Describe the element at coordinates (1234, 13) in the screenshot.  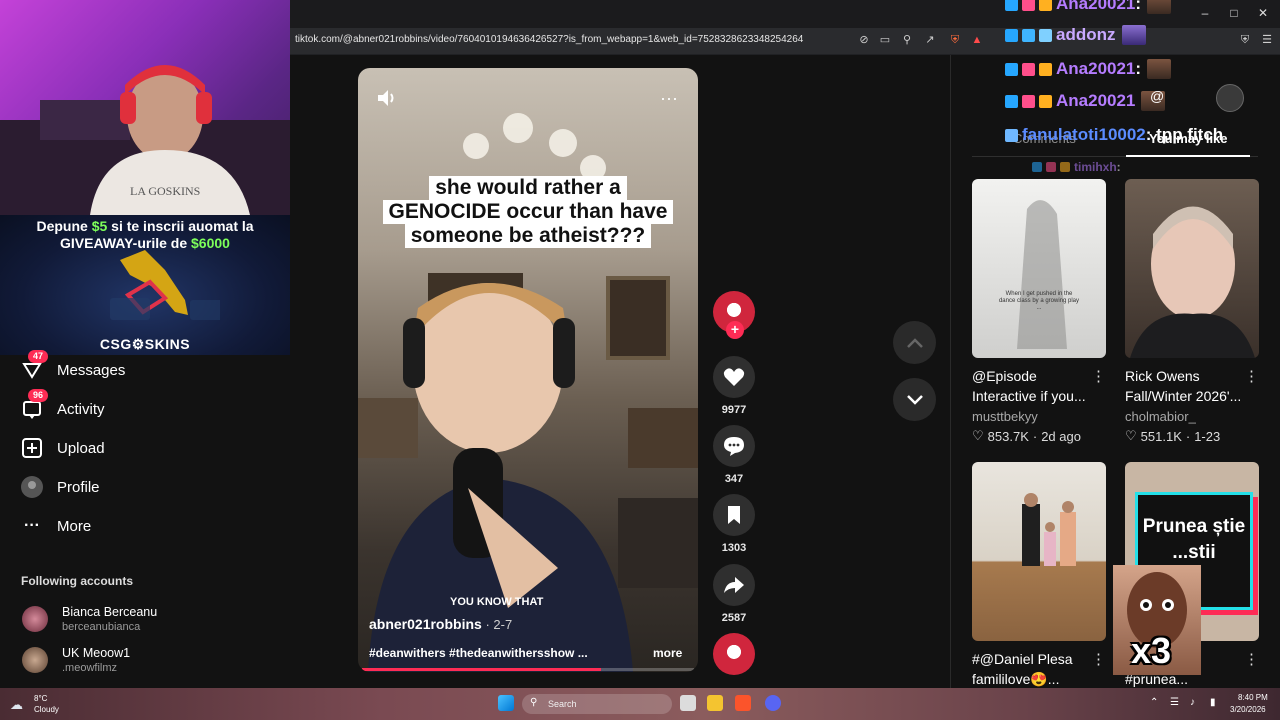
I see `maximize-icon: □` at that location.